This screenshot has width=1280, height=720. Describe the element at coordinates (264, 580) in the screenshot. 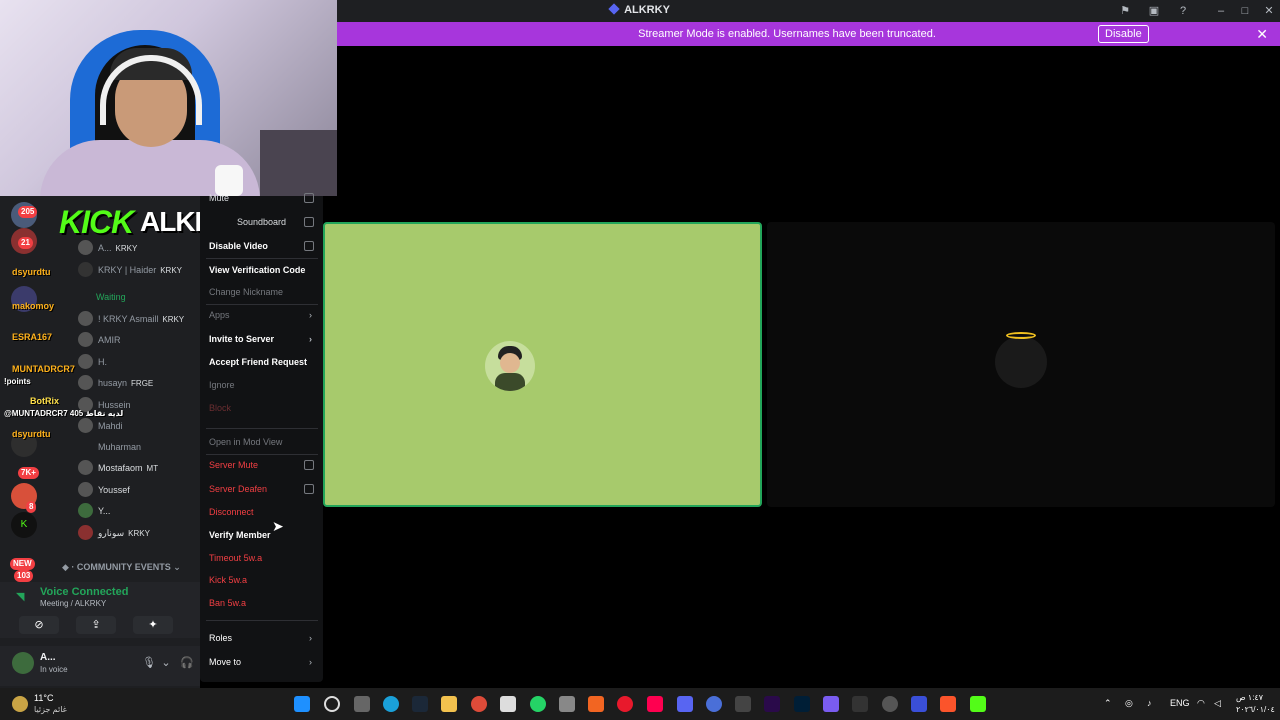

I see `menu-item-kick: Kick 5w.a` at that location.